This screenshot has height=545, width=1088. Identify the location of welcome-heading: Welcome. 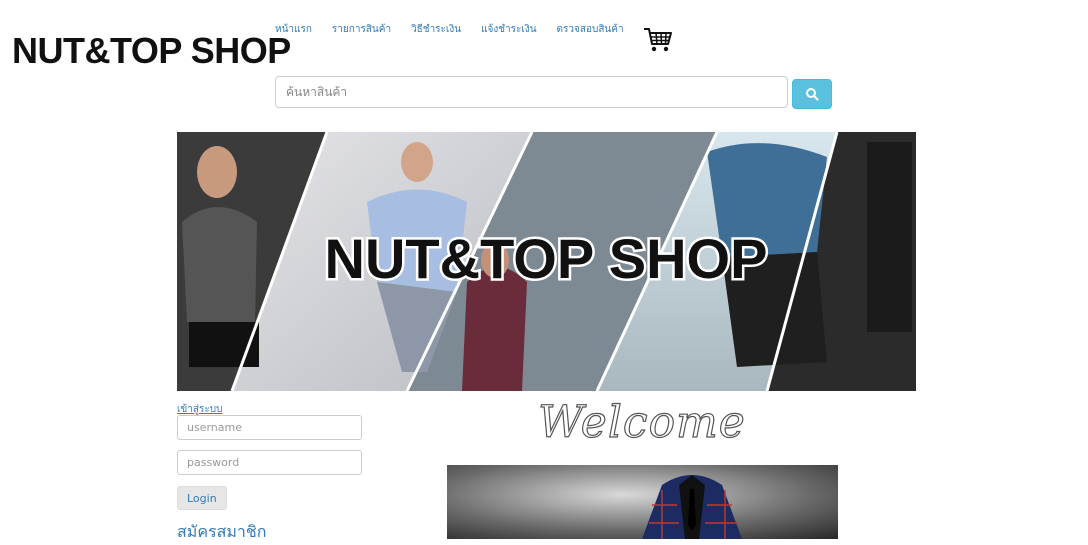
(642, 422).